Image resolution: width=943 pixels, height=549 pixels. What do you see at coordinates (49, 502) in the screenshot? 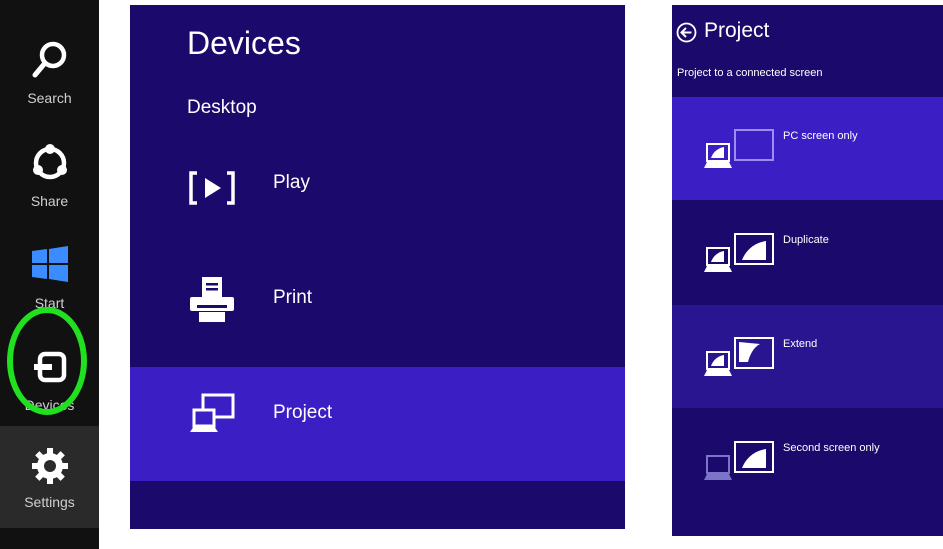
I see `charm-settings-label: Settings` at bounding box center [49, 502].